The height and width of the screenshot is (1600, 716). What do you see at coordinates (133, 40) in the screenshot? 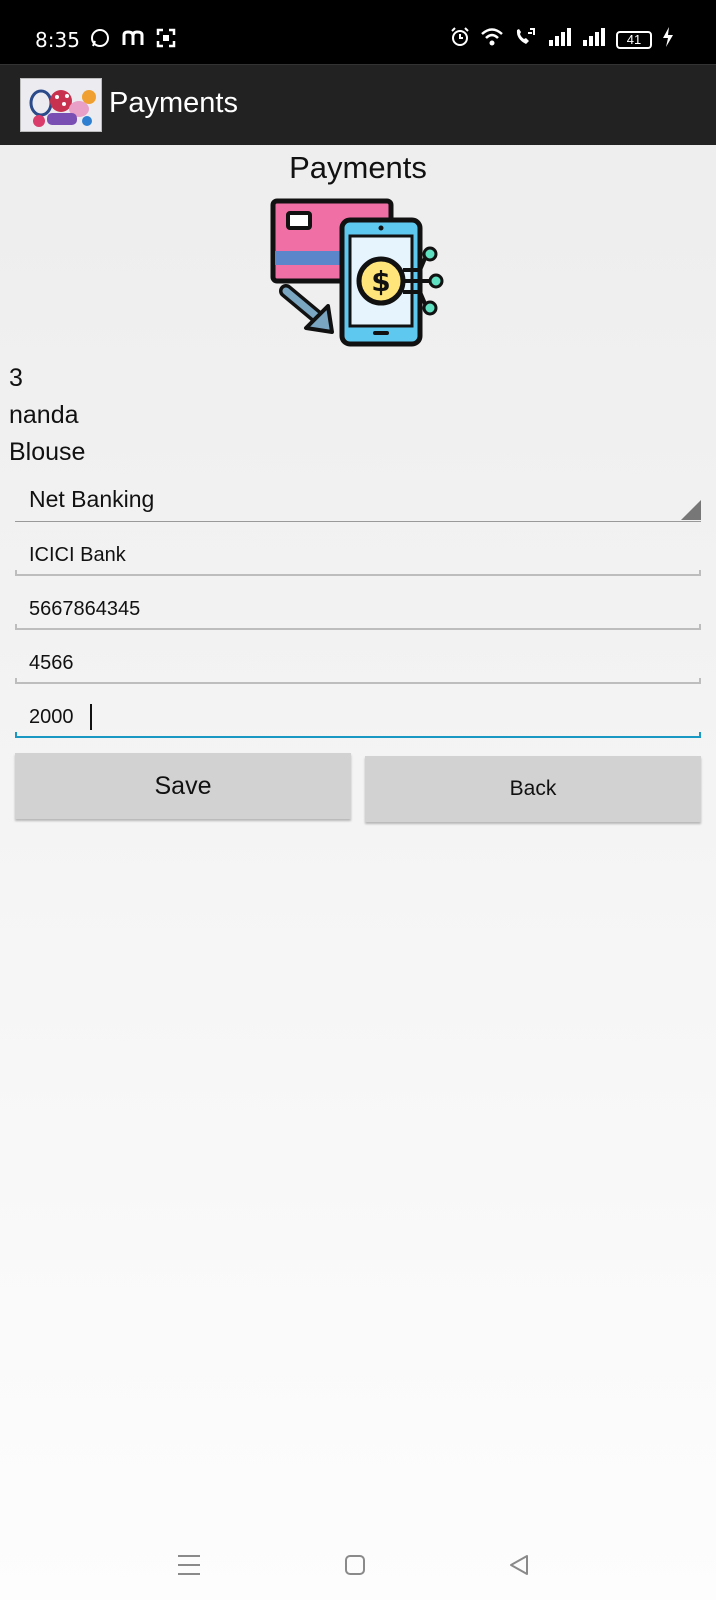
I see `m-app-icon` at bounding box center [133, 40].